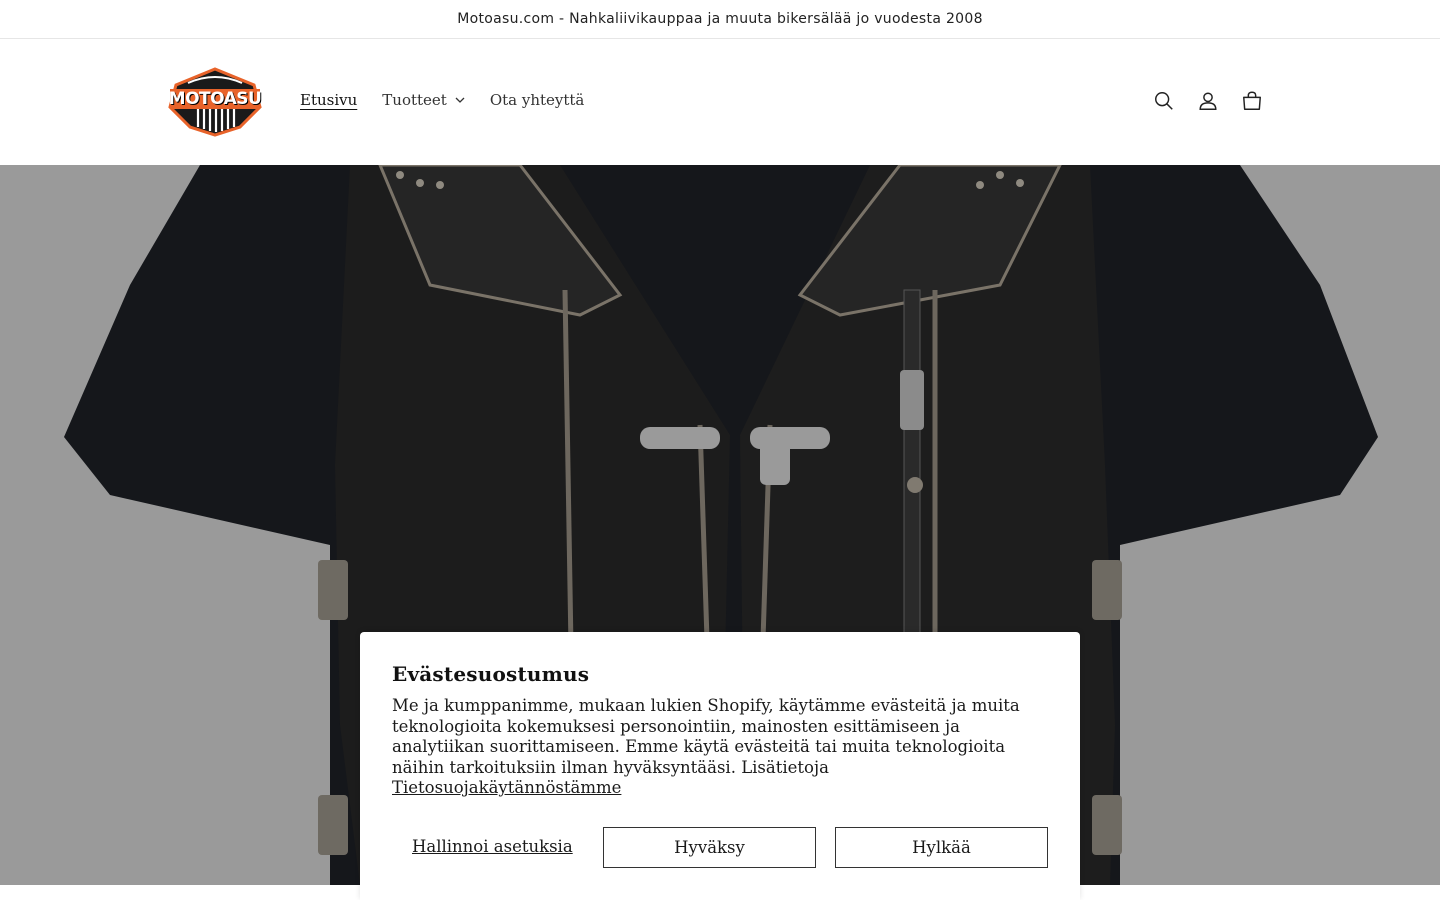 The image size is (1440, 900). I want to click on accept-button: Hyväksy, so click(709, 847).